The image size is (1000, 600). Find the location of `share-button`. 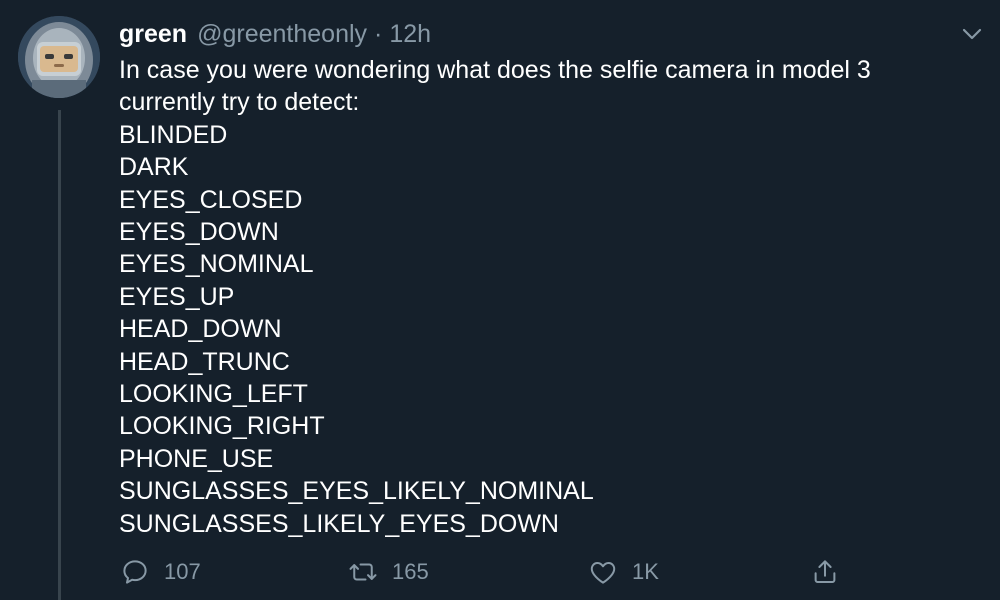

share-button is located at coordinates (825, 572).